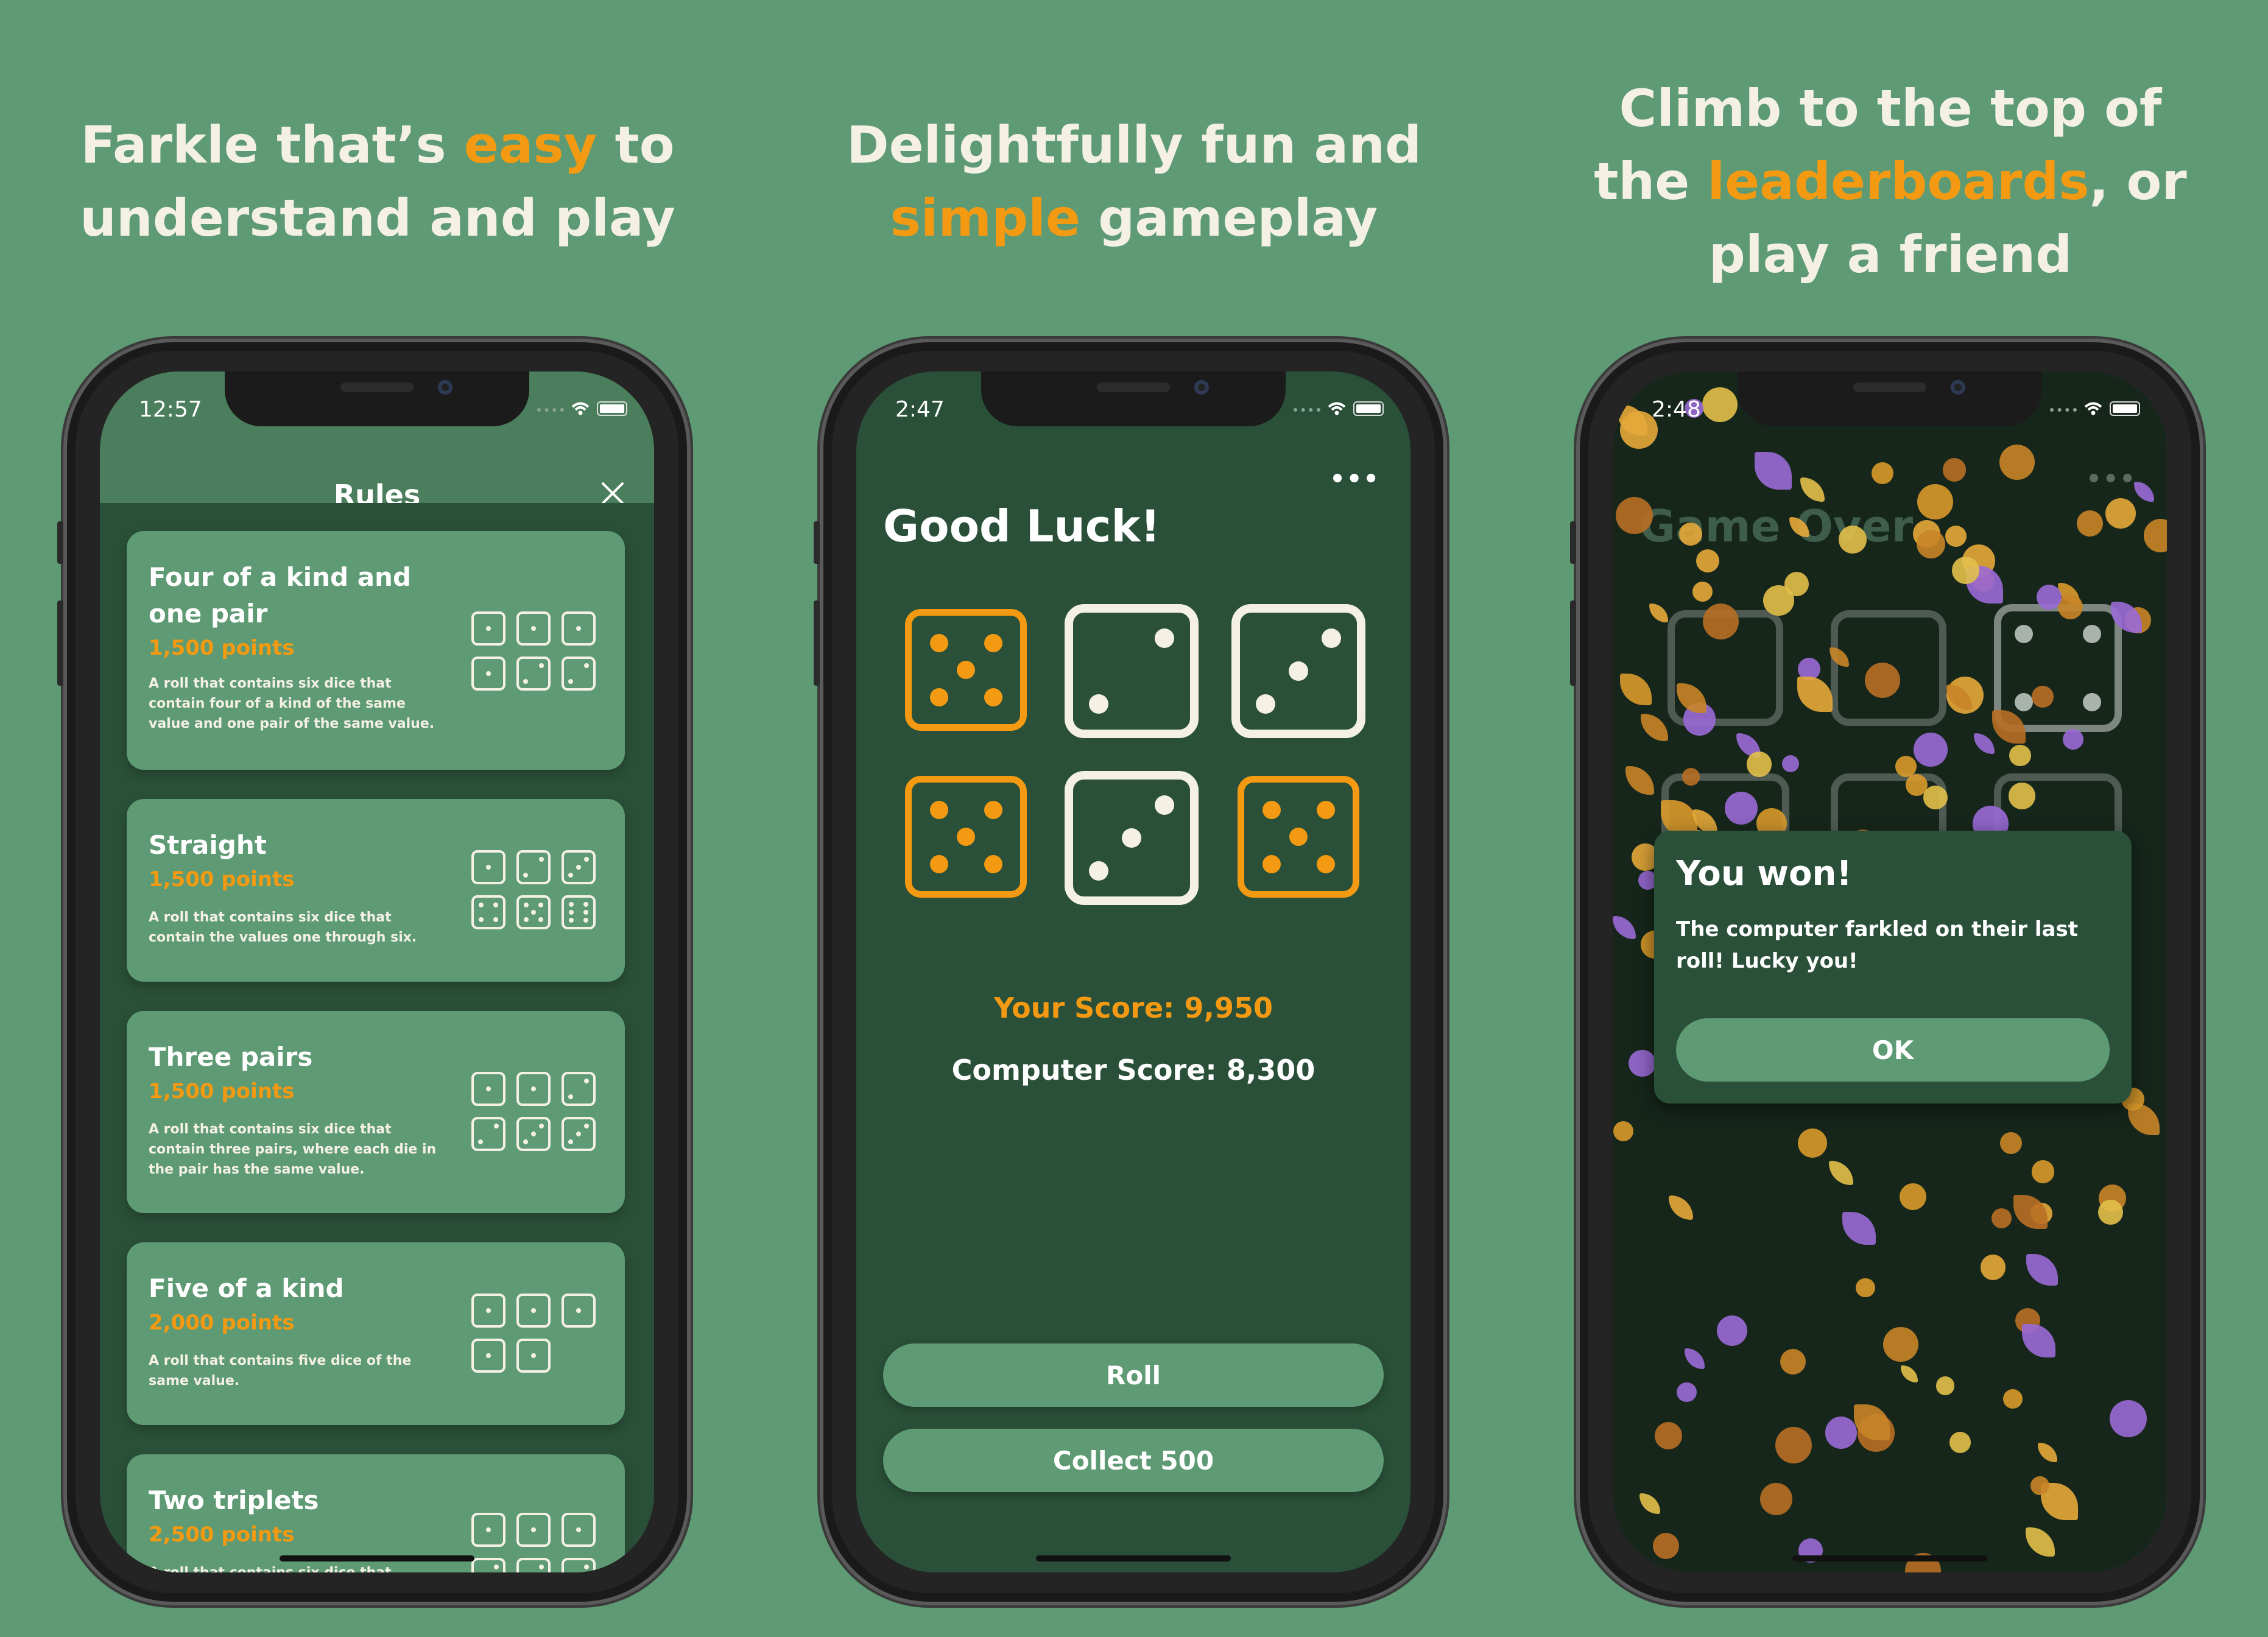 The width and height of the screenshot is (2268, 1637). What do you see at coordinates (222, 1323) in the screenshot?
I see `rule-points: 2,000 points` at bounding box center [222, 1323].